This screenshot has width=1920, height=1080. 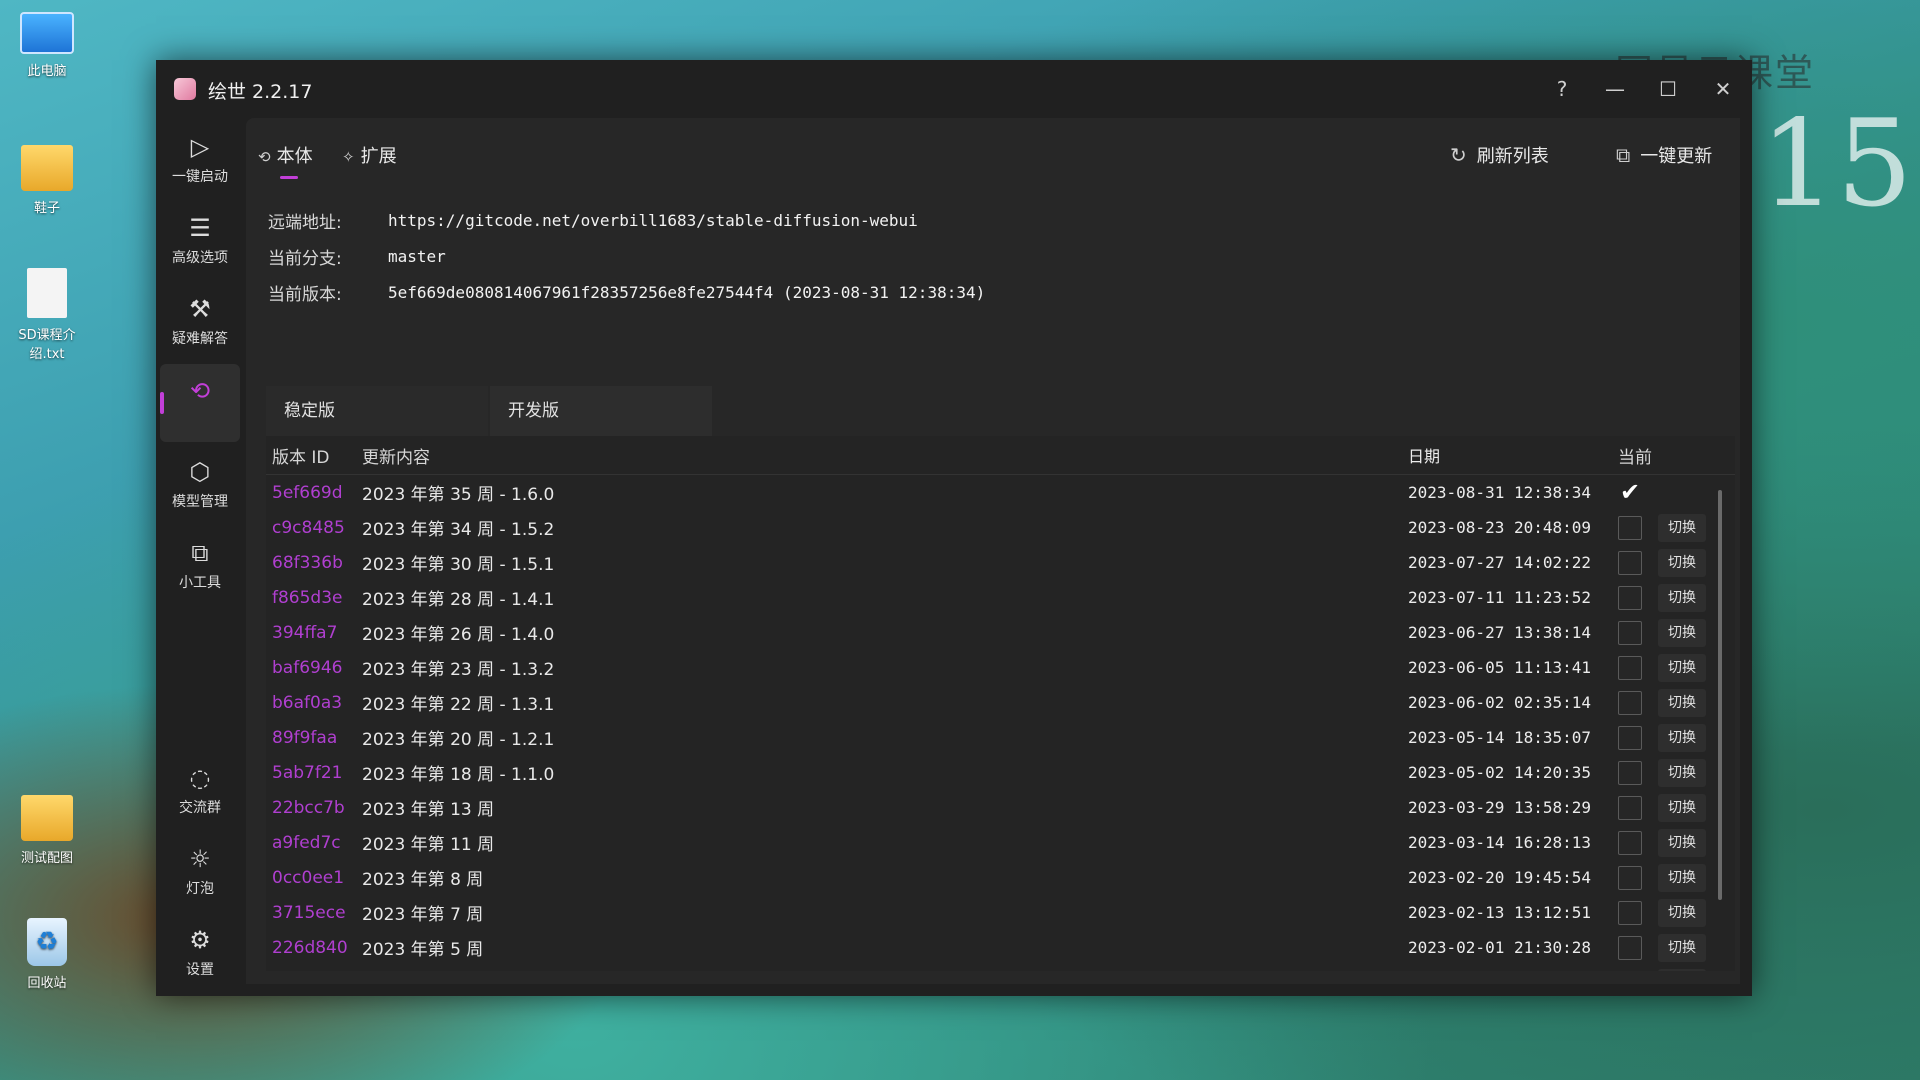 I want to click on nav-settings: ⚙ 设置, so click(x=200, y=952).